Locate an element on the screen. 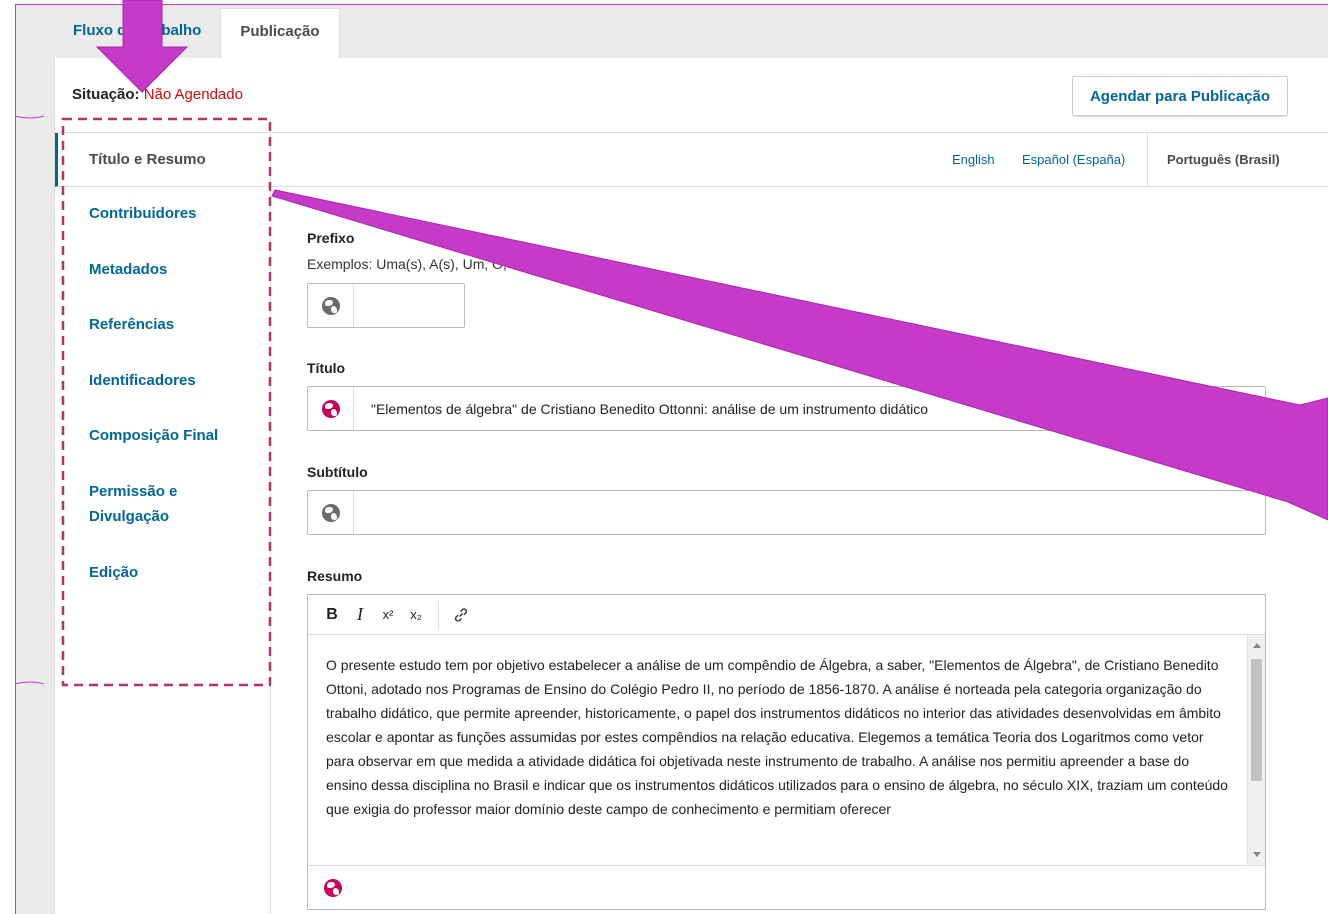  scroll-down-icon is located at coordinates (1257, 854).